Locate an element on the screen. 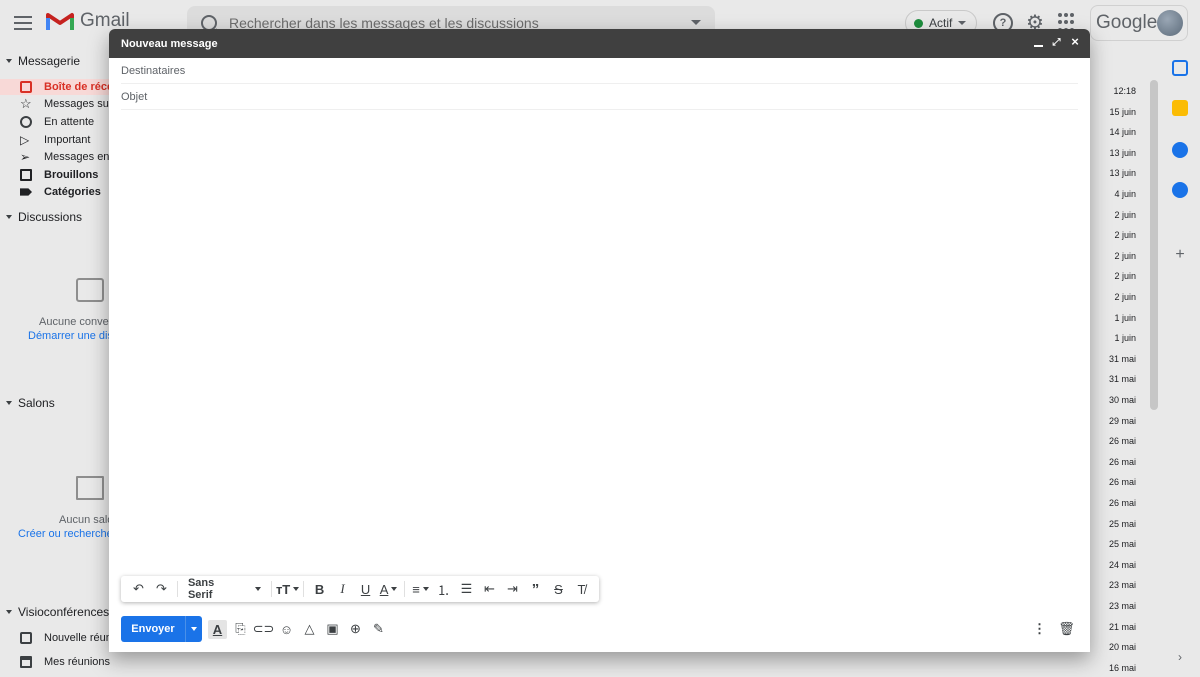 This screenshot has width=1200, height=677. section-meet: Visioconférences is located at coordinates (54, 612).